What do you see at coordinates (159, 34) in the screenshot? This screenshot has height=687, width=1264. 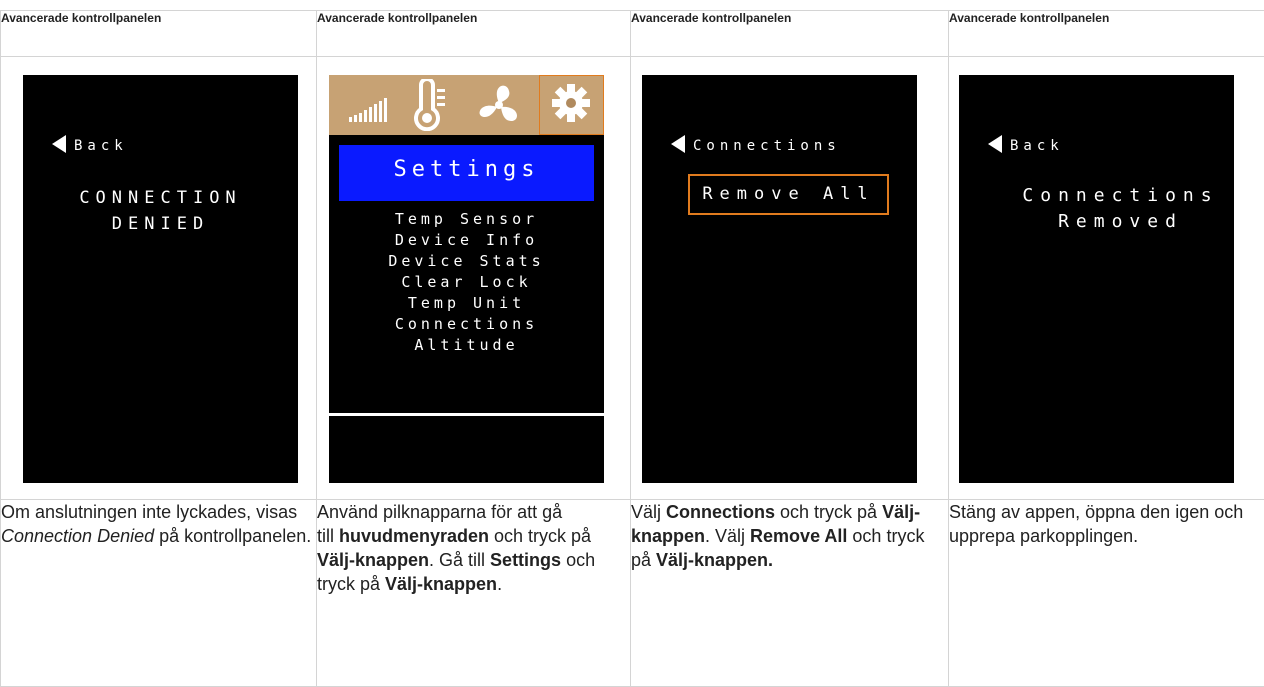 I see `column-header-1: Avancerade kontrollpanelen` at bounding box center [159, 34].